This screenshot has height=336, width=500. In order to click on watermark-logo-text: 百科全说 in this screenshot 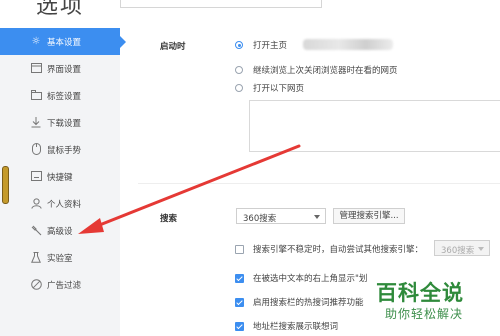, I will do `click(420, 293)`.